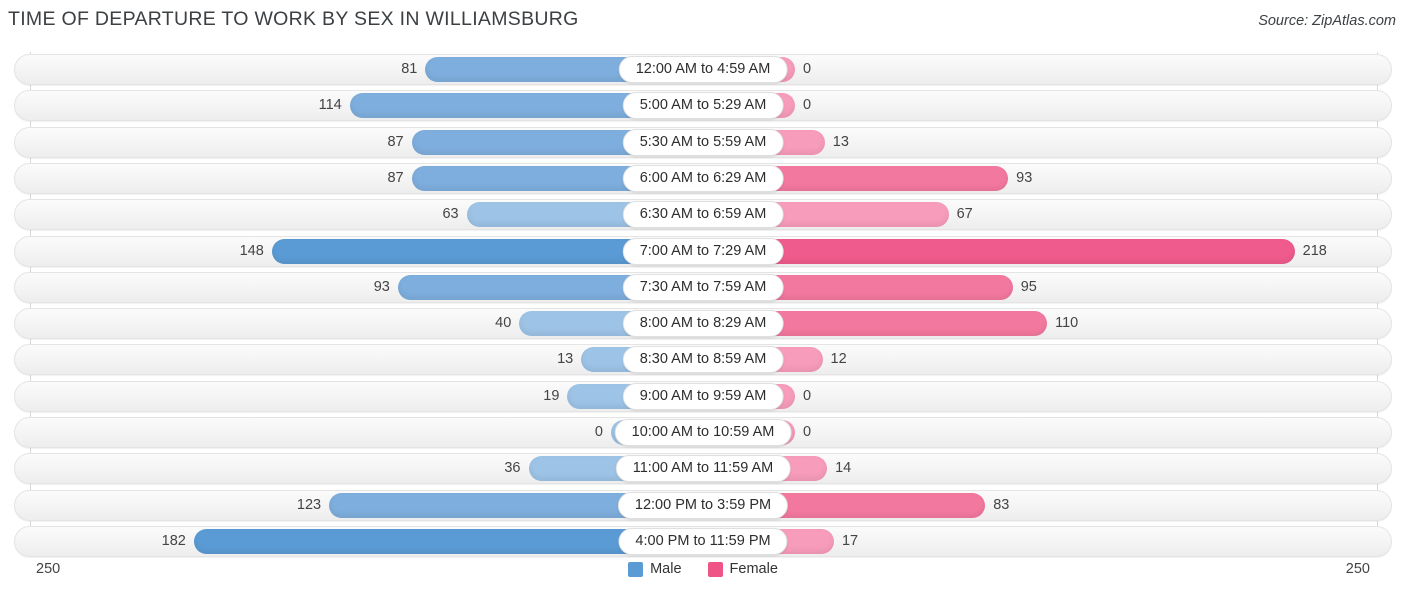  I want to click on value-label-male: 148, so click(251, 250).